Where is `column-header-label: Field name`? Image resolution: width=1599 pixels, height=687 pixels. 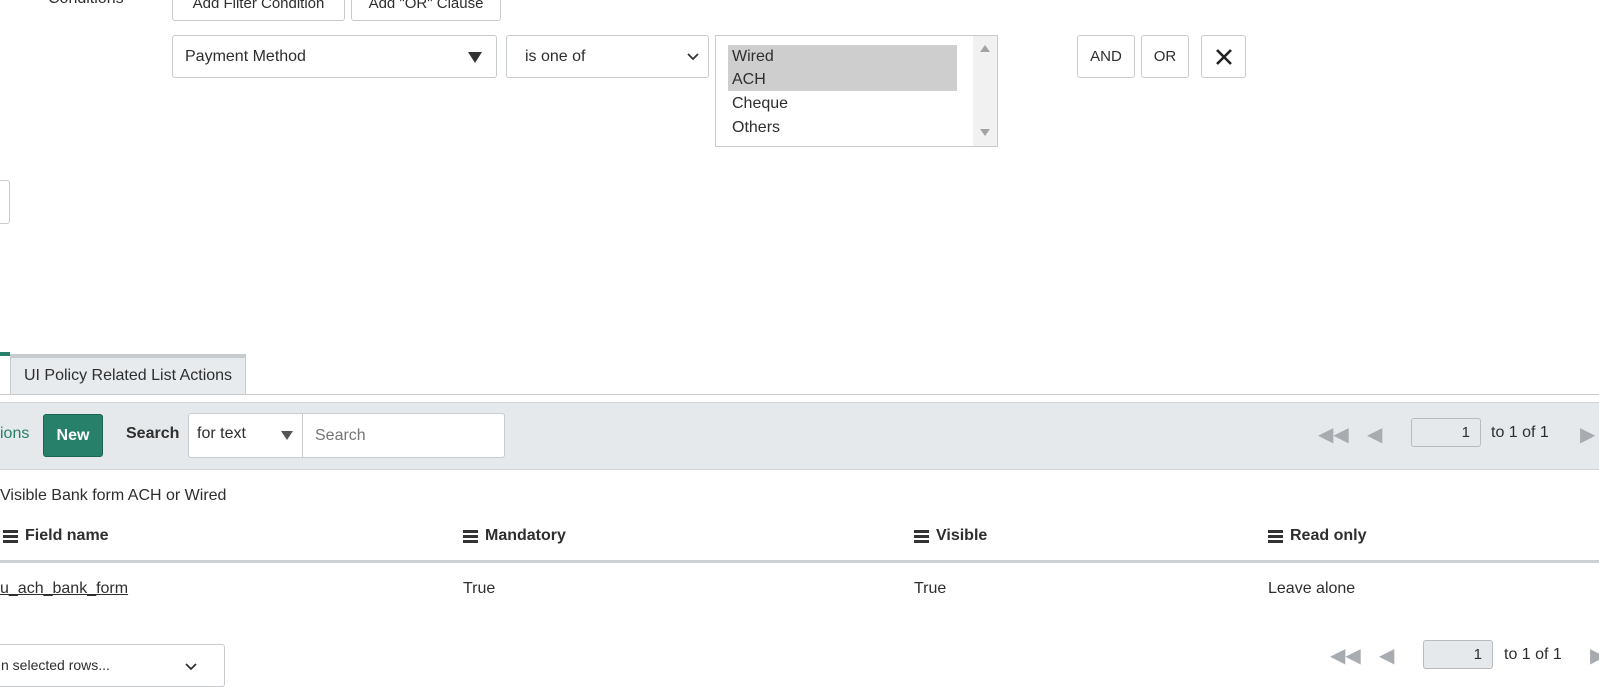
column-header-label: Field name is located at coordinates (67, 535).